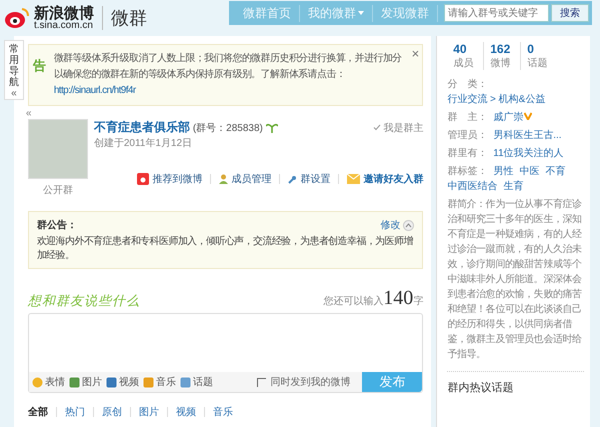 This screenshot has height=427, width=600. What do you see at coordinates (143, 179) in the screenshot?
I see `share-icon` at bounding box center [143, 179].